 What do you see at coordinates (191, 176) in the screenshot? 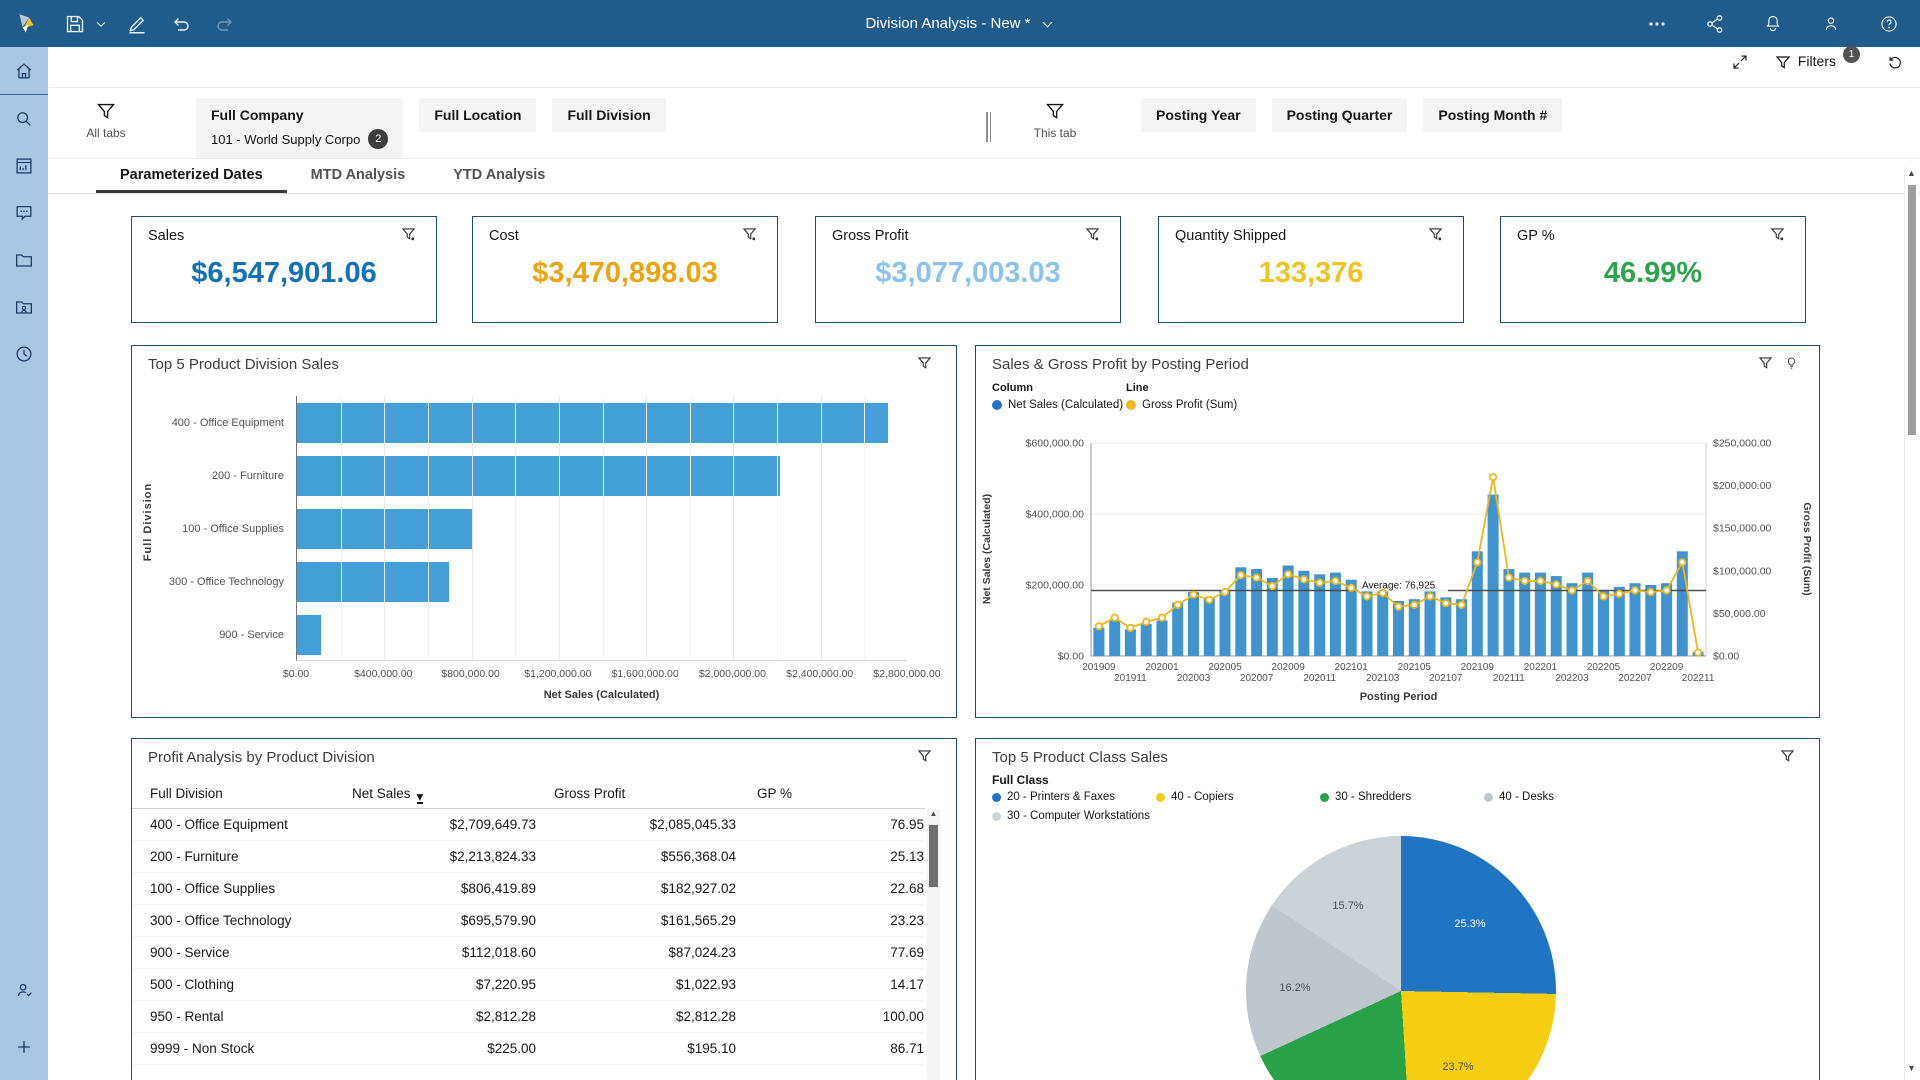
I see `tab-parameterized-dates: Parameterized Dates` at bounding box center [191, 176].